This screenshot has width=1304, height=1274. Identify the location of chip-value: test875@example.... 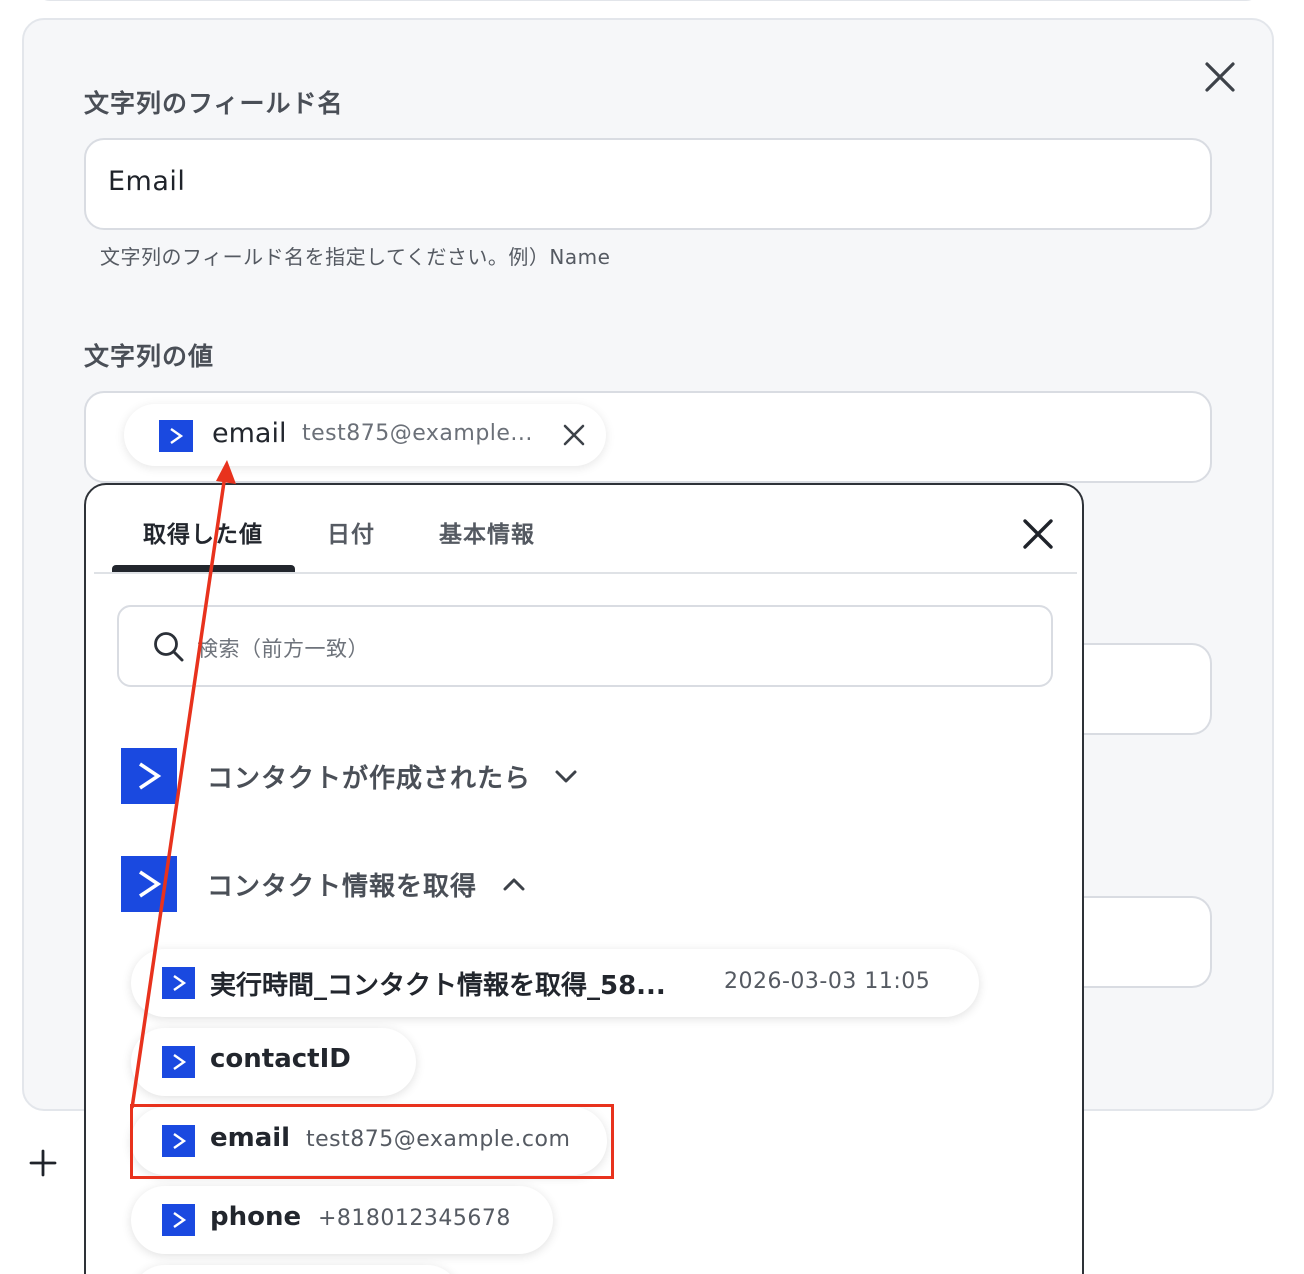
(417, 433).